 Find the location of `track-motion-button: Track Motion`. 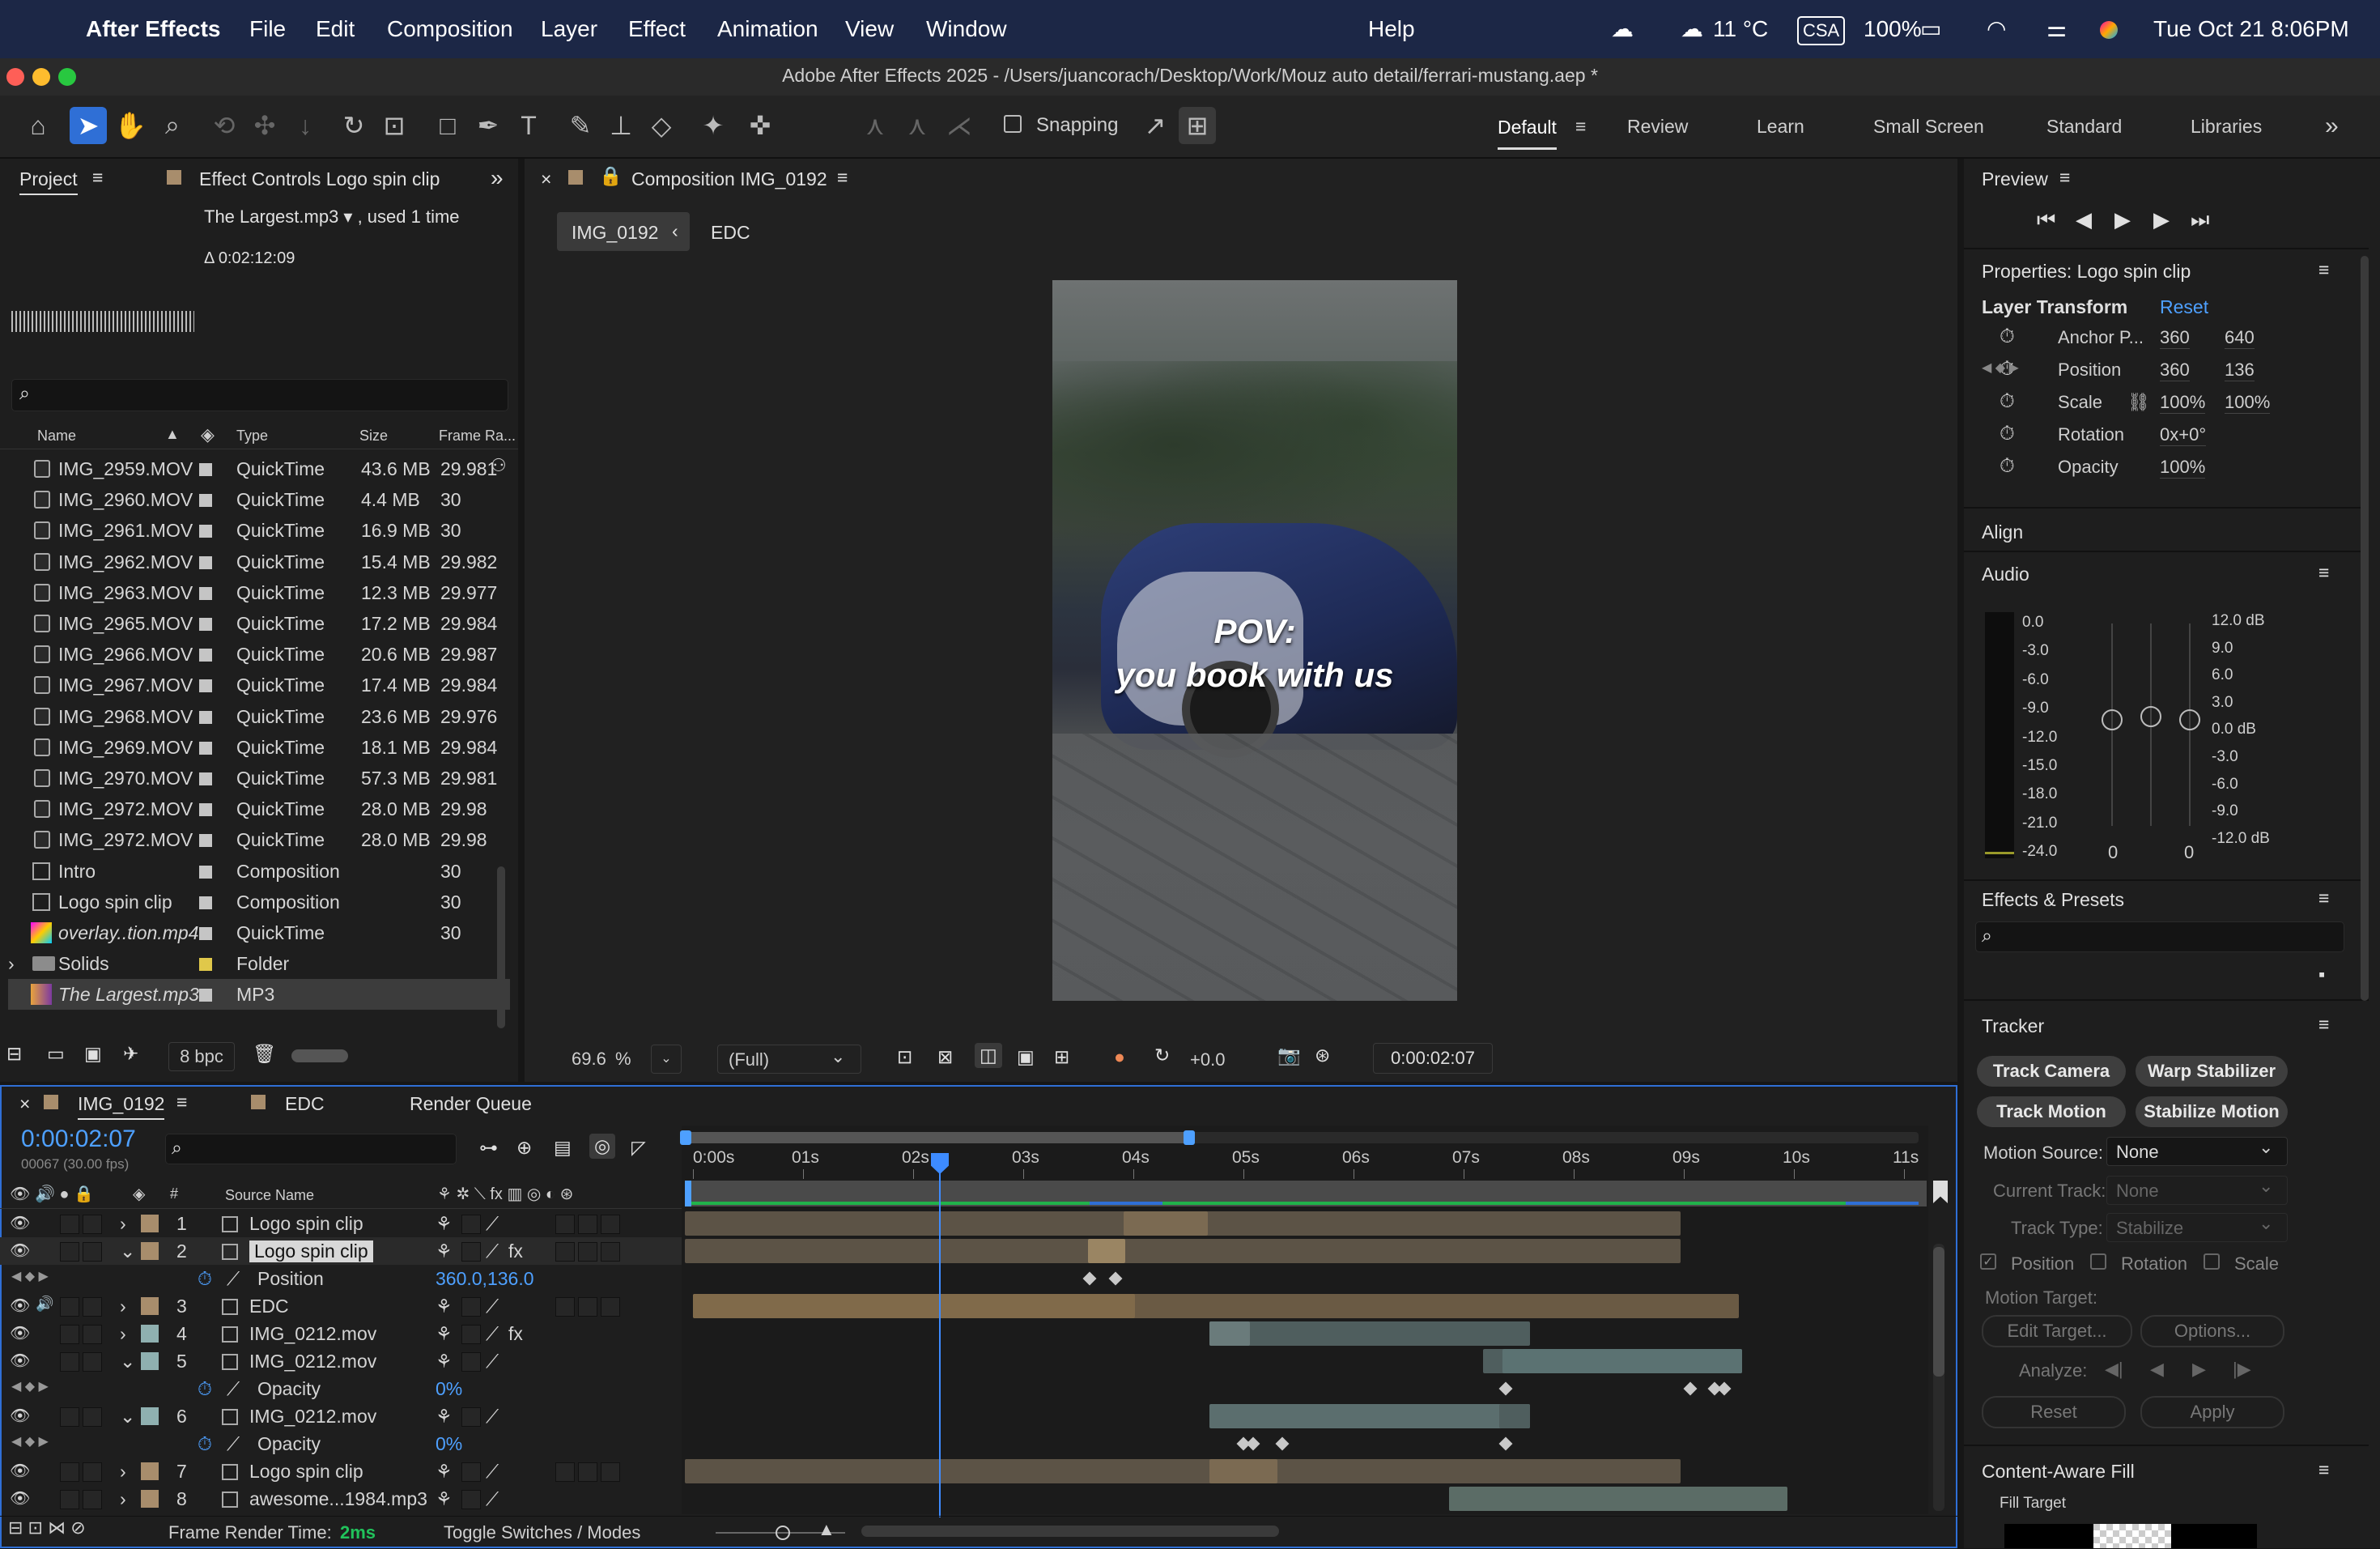

track-motion-button: Track Motion is located at coordinates (2052, 1111).